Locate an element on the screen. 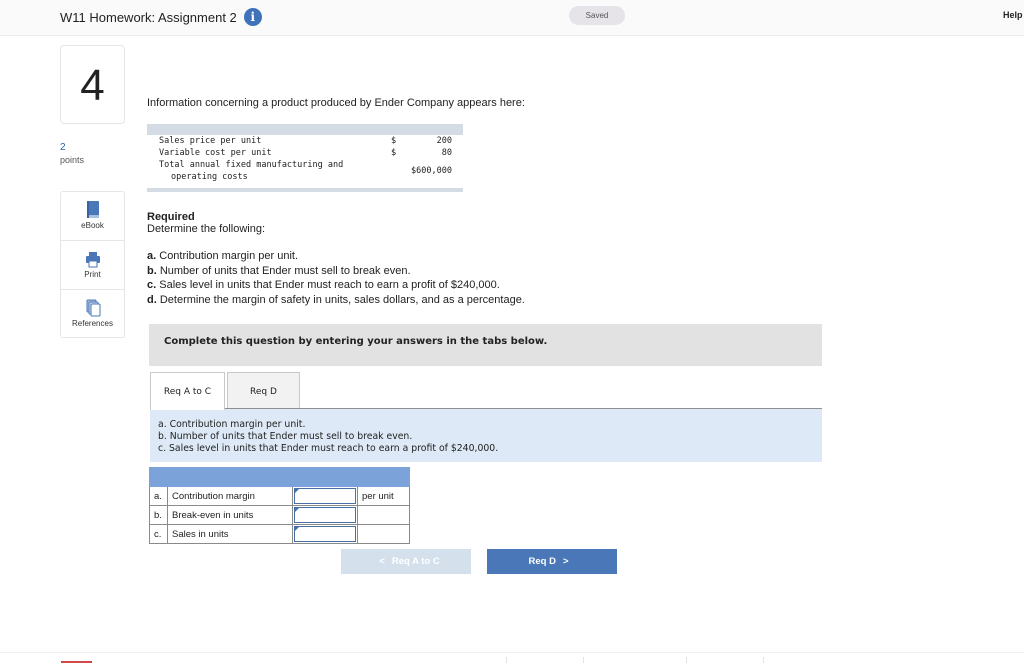 This screenshot has height=663, width=1024. assignment-title: W11 Homework: Assignment 2 is located at coordinates (148, 17).